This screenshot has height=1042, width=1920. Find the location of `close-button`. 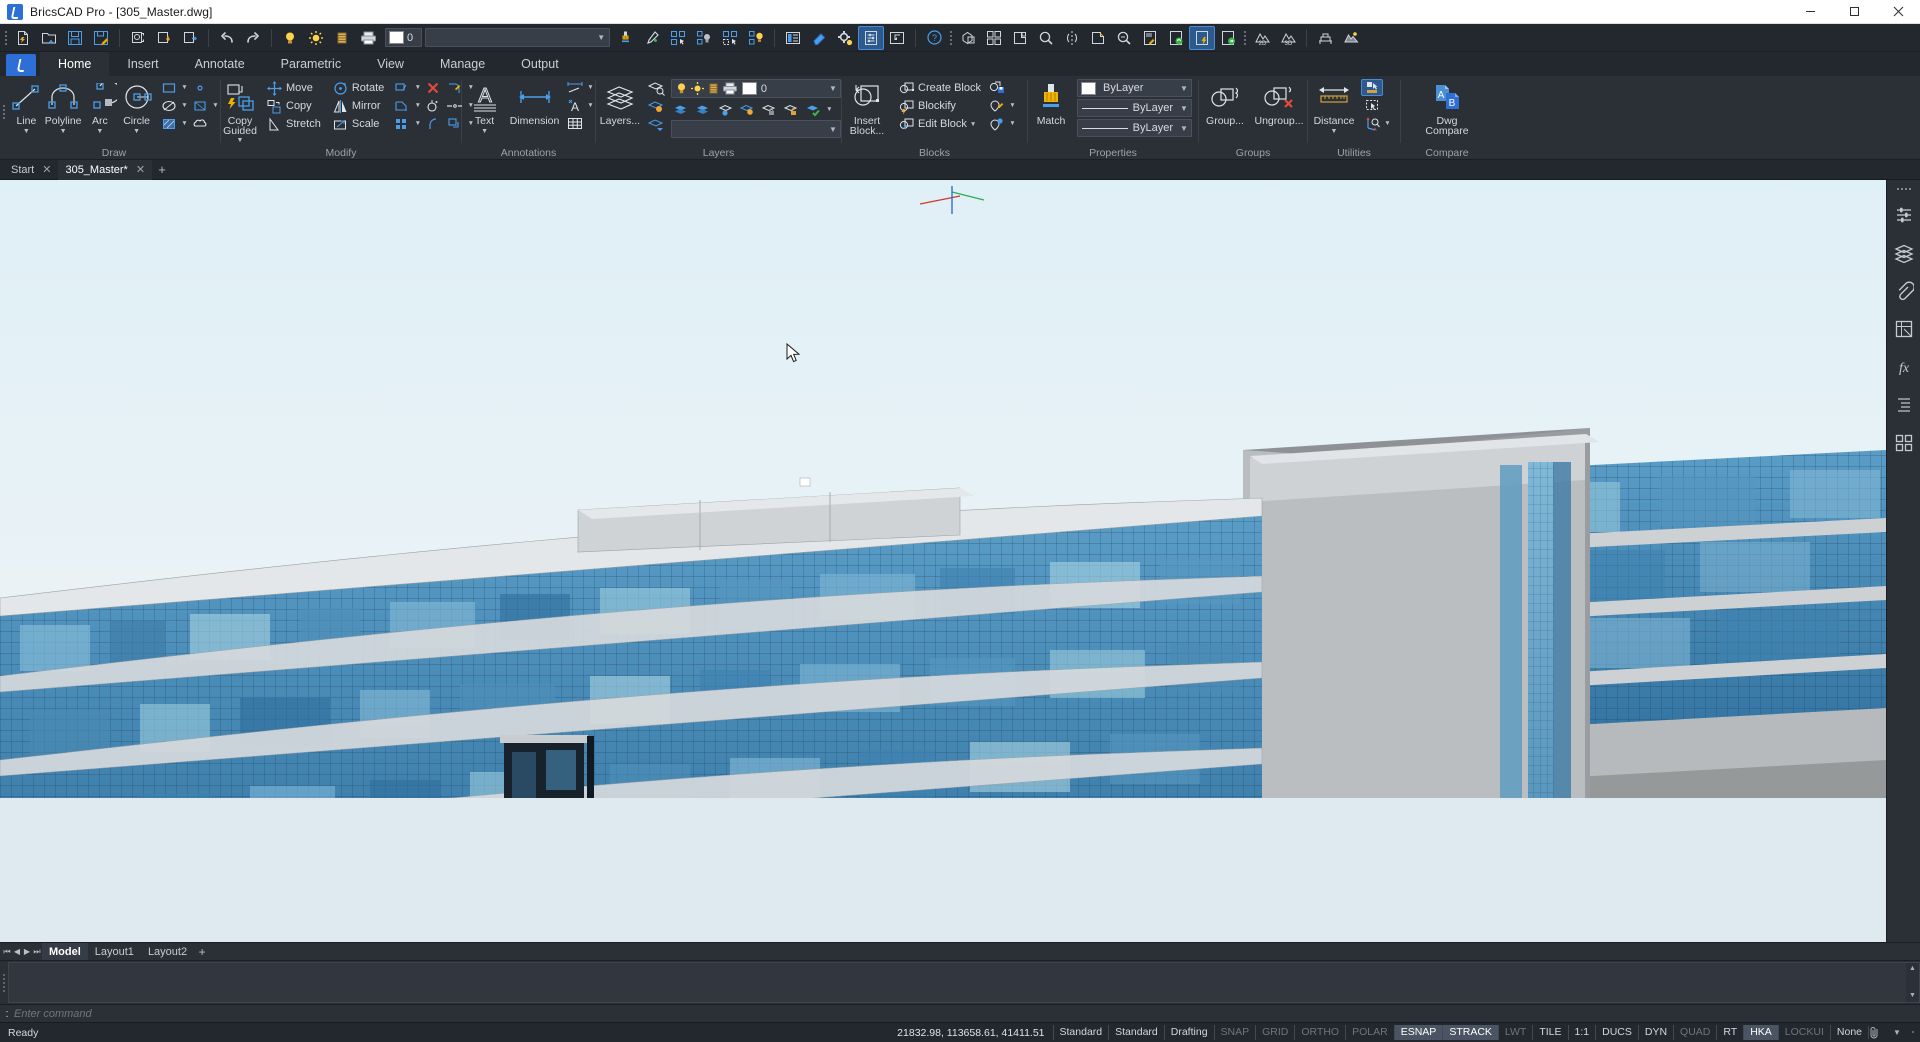

close-button is located at coordinates (1898, 12).